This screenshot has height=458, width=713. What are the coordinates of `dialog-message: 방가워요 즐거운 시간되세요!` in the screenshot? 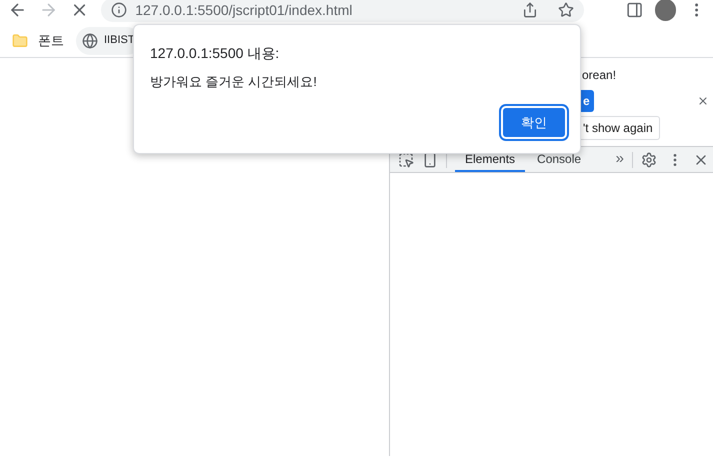 It's located at (233, 82).